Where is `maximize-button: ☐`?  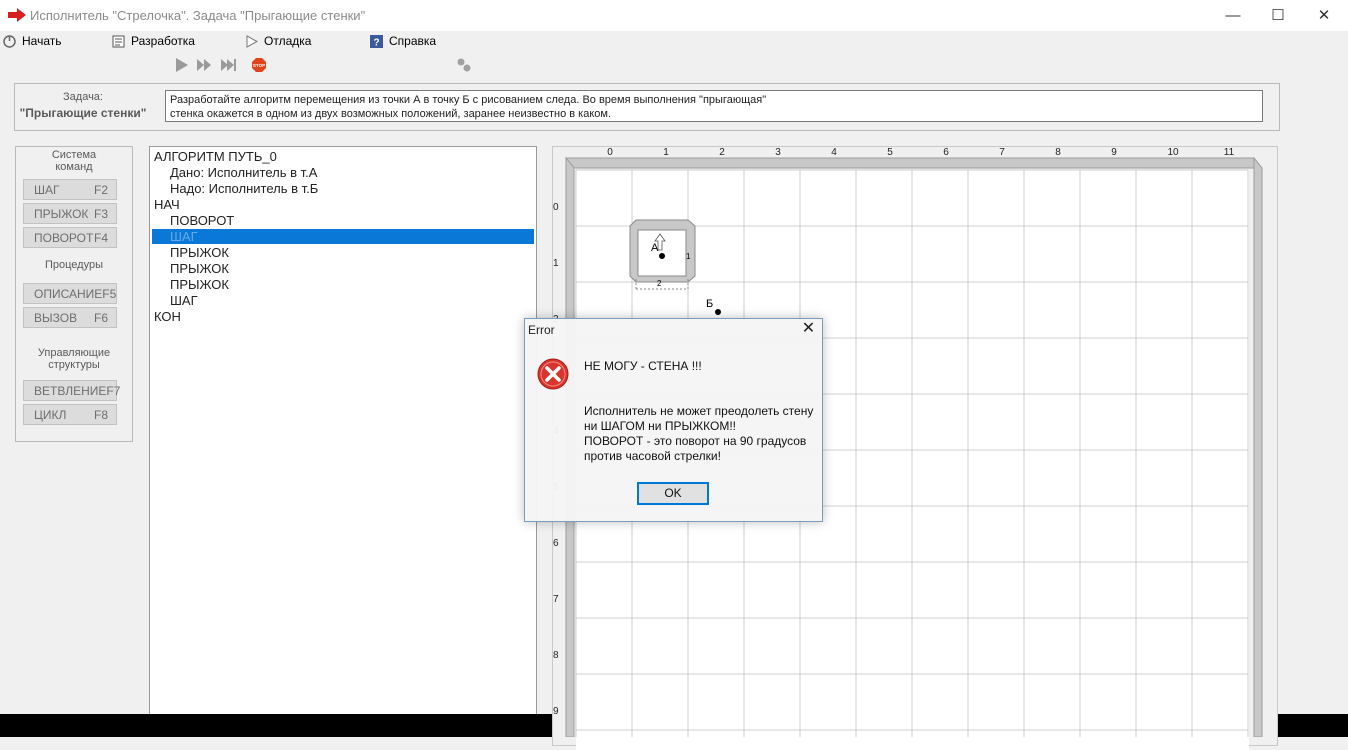
maximize-button: ☐ is located at coordinates (1278, 15).